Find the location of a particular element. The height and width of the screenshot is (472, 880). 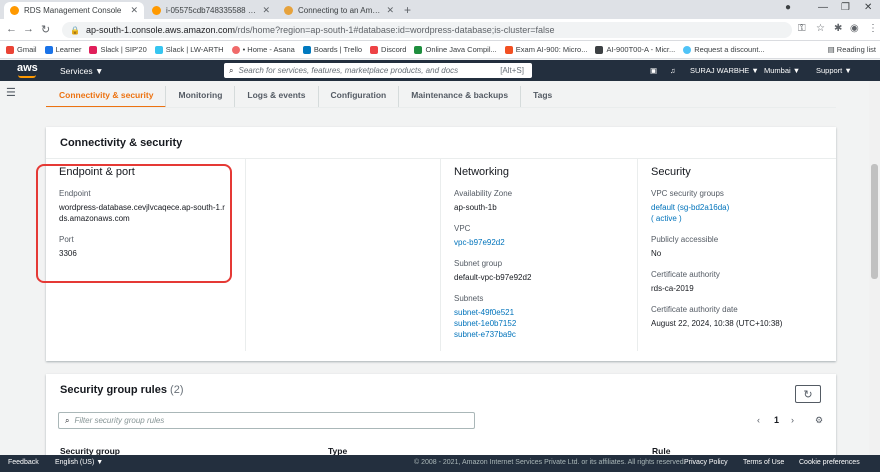

panel-title: Connectivity & security is located at coordinates (121, 143).